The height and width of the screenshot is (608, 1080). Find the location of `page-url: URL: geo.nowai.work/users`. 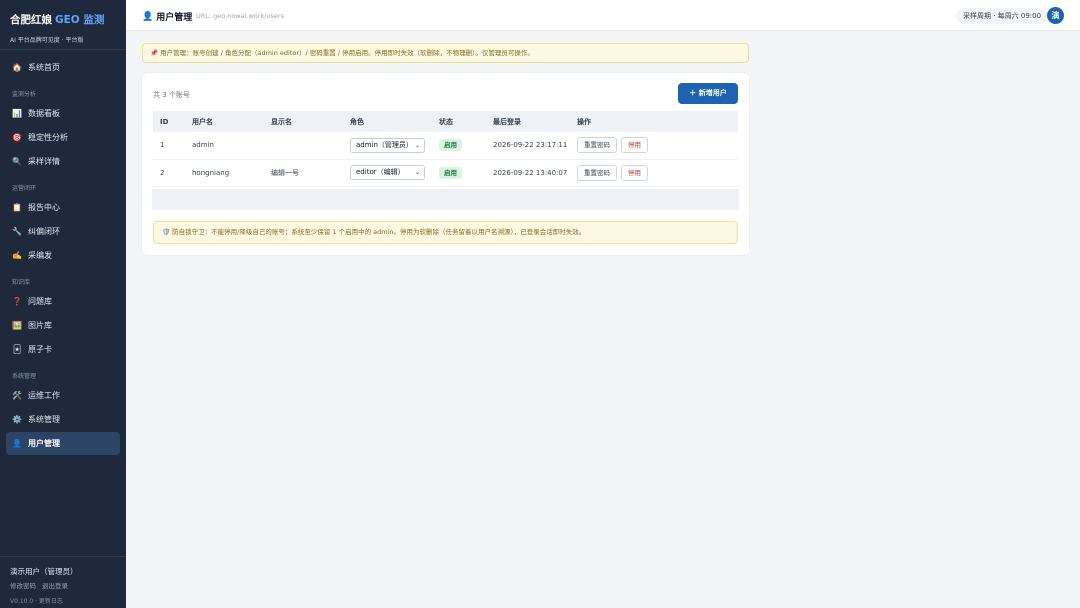

page-url: URL: geo.nowai.work/users is located at coordinates (240, 16).